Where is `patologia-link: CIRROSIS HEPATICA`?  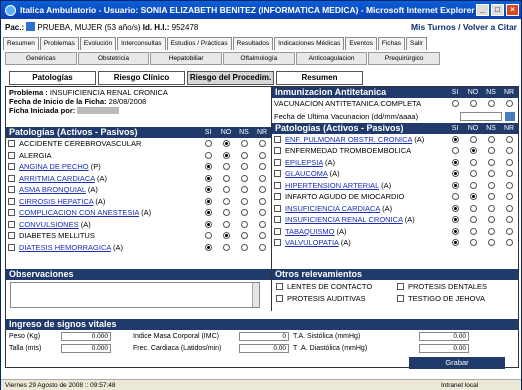 patologia-link: CIRROSIS HEPATICA is located at coordinates (56, 201).